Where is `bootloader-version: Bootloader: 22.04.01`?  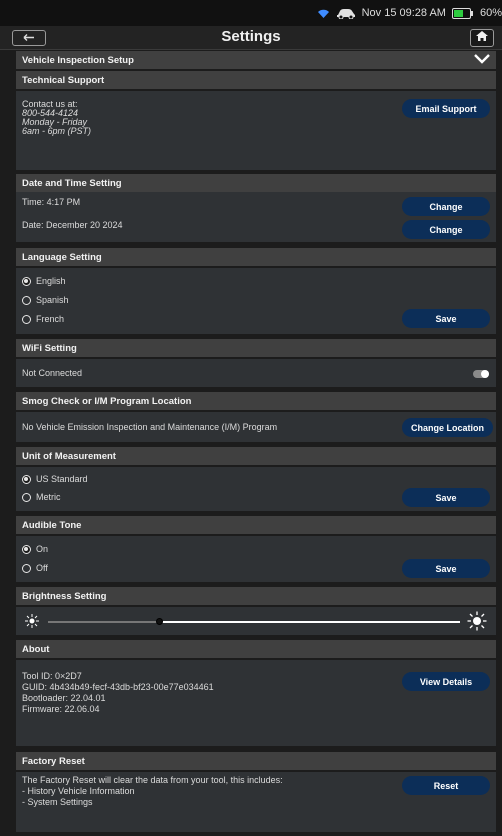
bootloader-version: Bootloader: 22.04.01 is located at coordinates (64, 698).